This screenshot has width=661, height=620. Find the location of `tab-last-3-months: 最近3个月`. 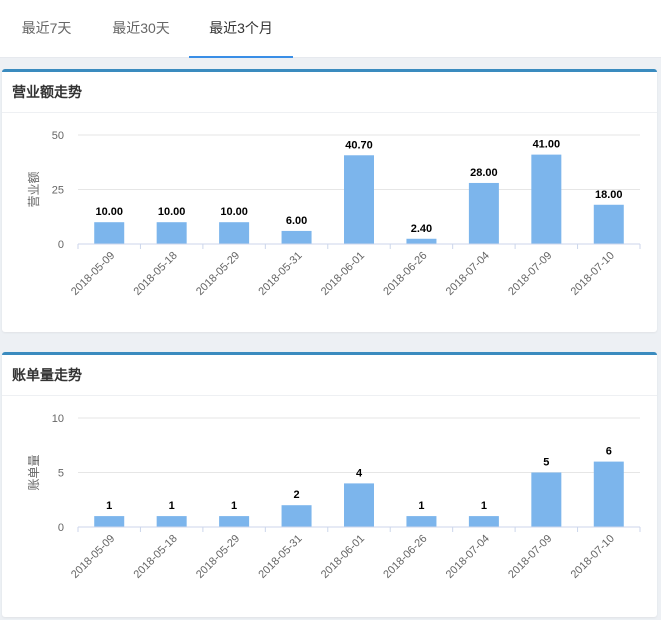

tab-last-3-months: 最近3个月 is located at coordinates (241, 29).